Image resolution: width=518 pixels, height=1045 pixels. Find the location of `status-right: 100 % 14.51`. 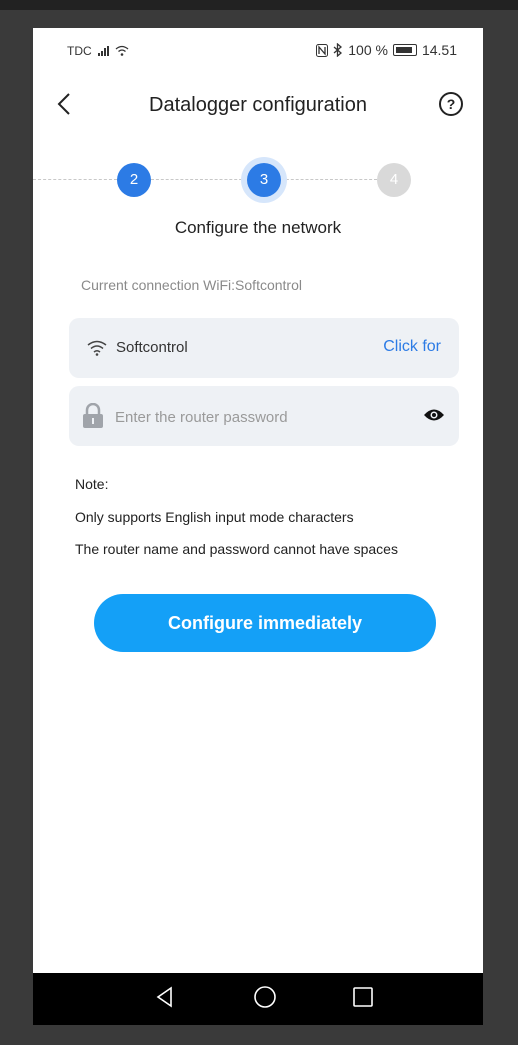

status-right: 100 % 14.51 is located at coordinates (386, 50).